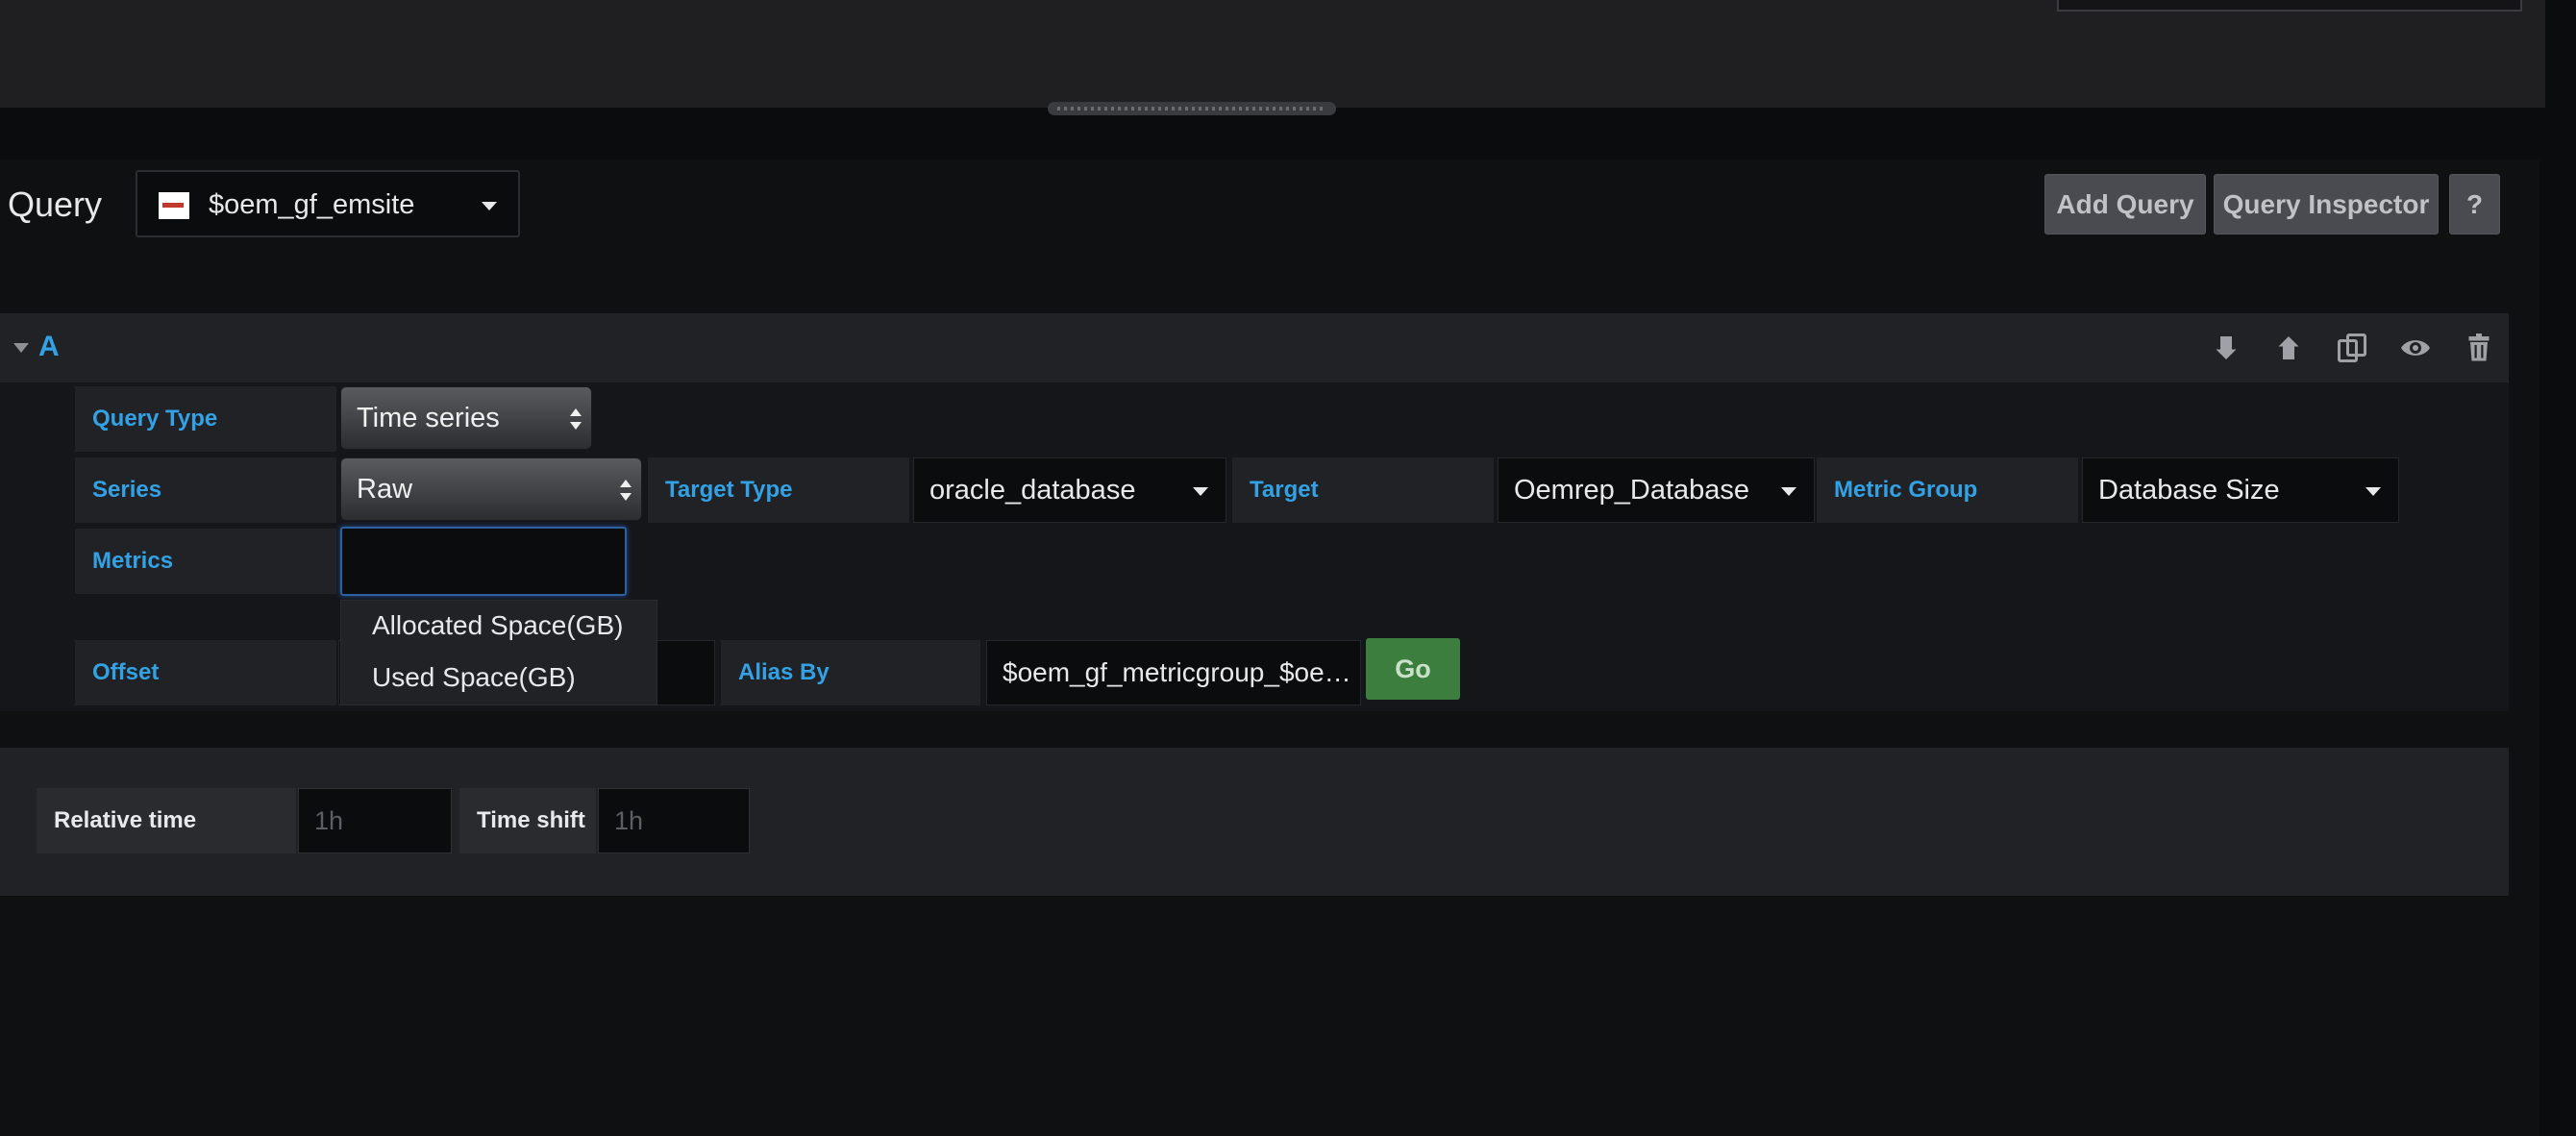 The width and height of the screenshot is (2576, 1136). I want to click on series-select: Raw, so click(491, 489).